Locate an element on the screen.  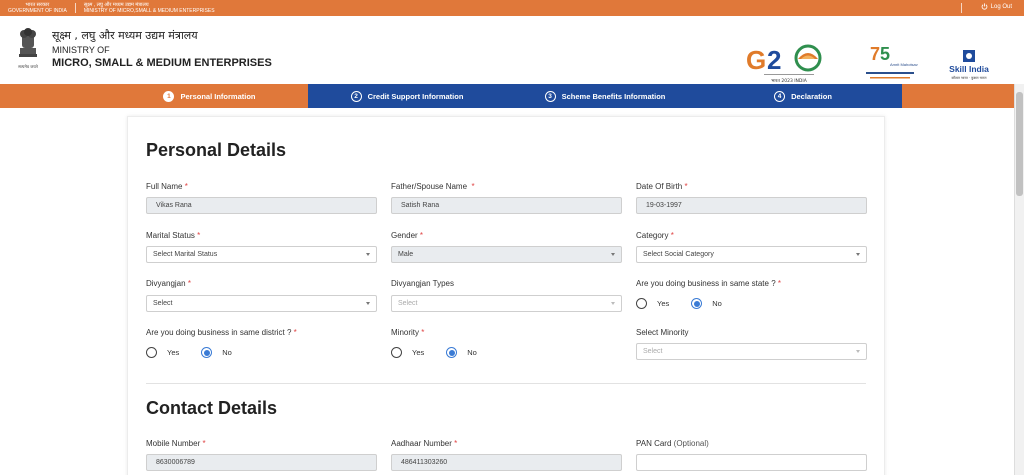
azadi-subtitle: Amrit Mahotsav is located at coordinates (904, 64).